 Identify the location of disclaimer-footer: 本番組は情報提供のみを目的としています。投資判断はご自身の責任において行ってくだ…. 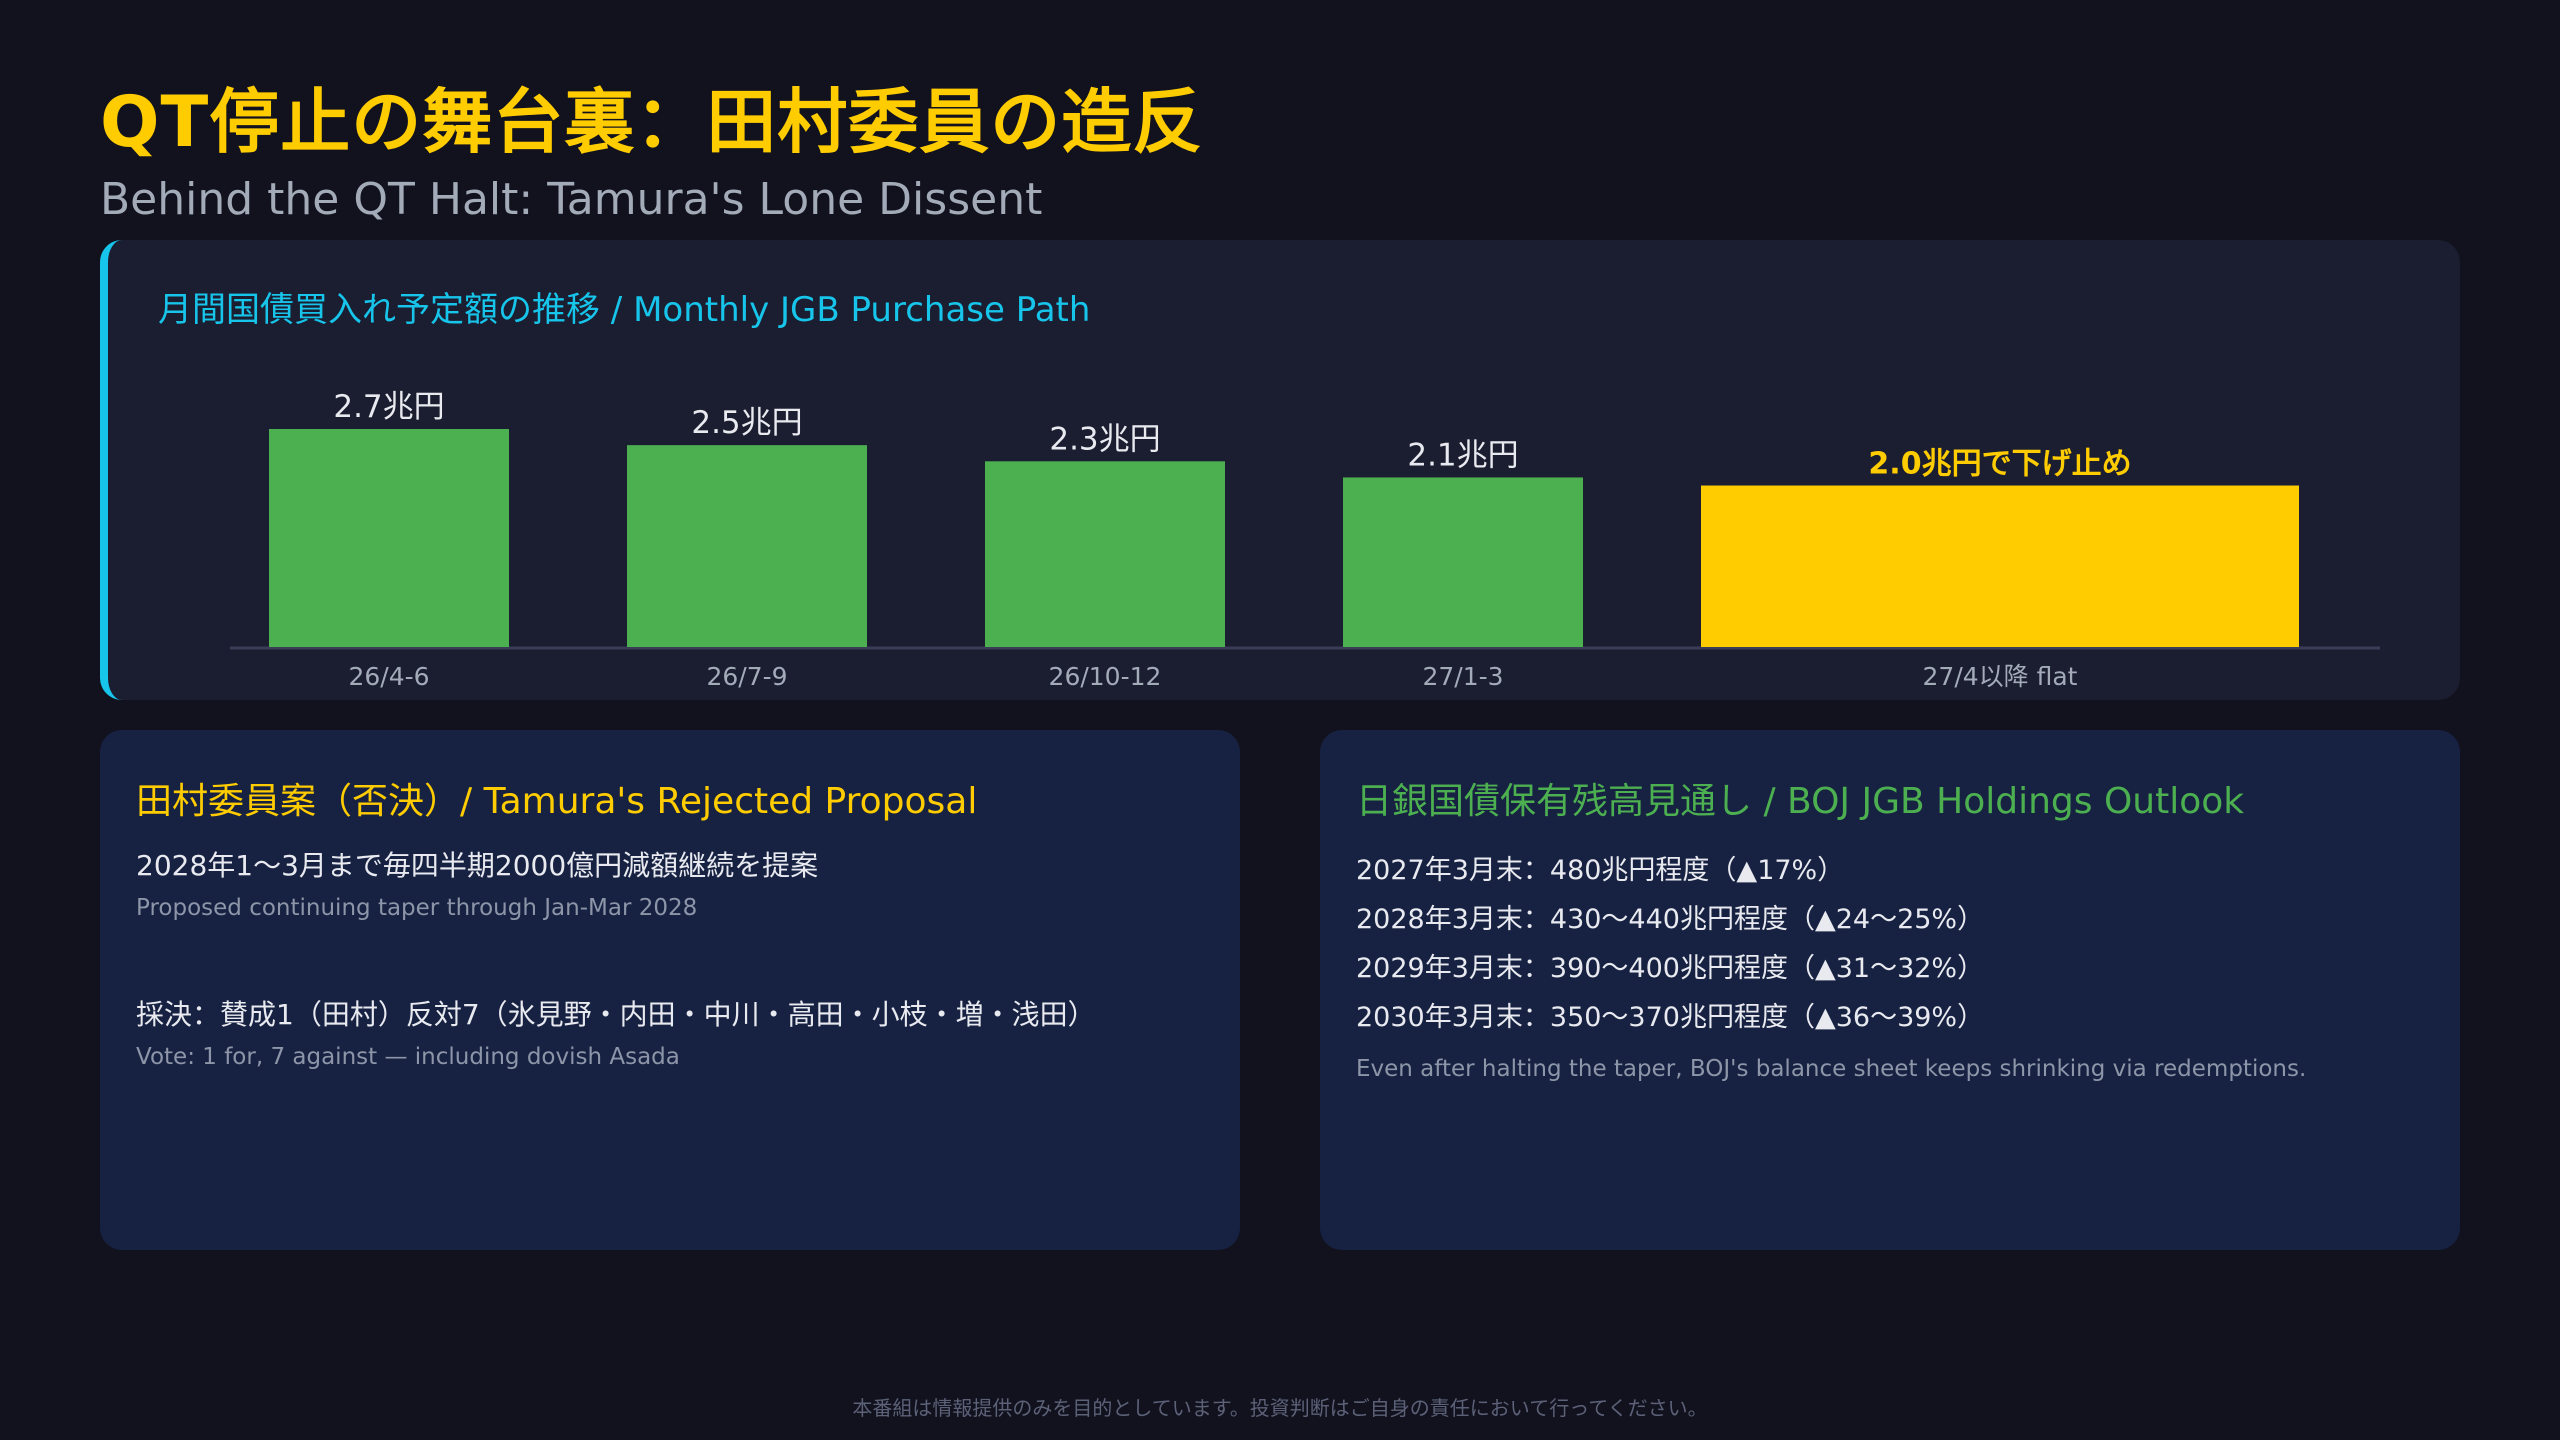
(1280, 1408).